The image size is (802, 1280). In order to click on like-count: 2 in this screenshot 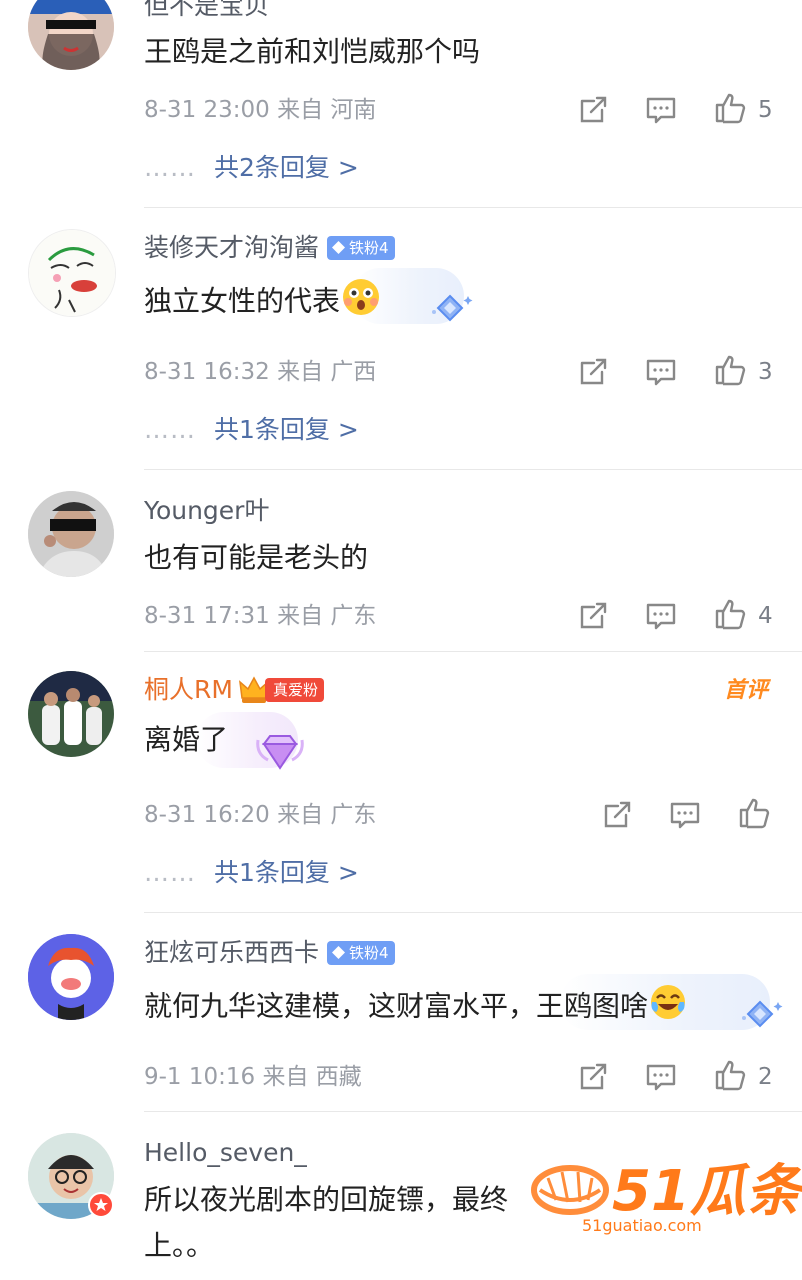, I will do `click(765, 1077)`.